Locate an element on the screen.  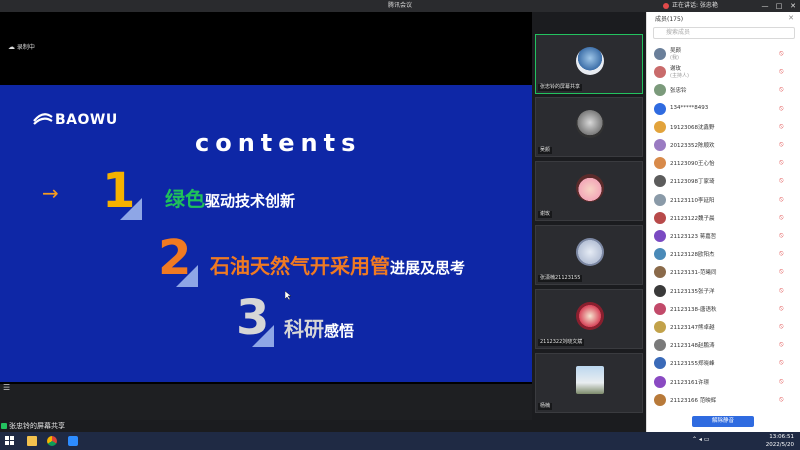
slide-heading: contents is located at coordinates (278, 143).